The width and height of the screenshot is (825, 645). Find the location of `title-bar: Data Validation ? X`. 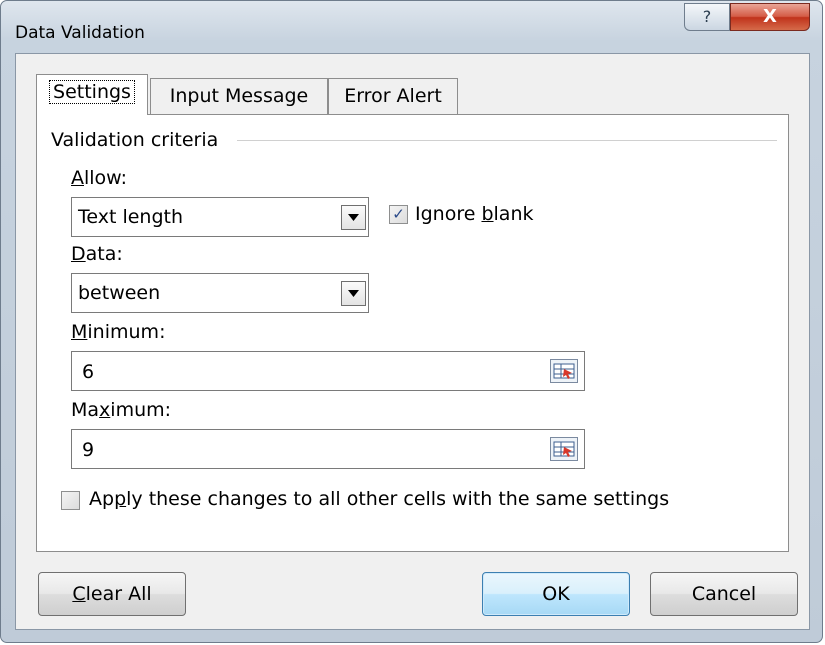

title-bar: Data Validation ? X is located at coordinates (411, 27).